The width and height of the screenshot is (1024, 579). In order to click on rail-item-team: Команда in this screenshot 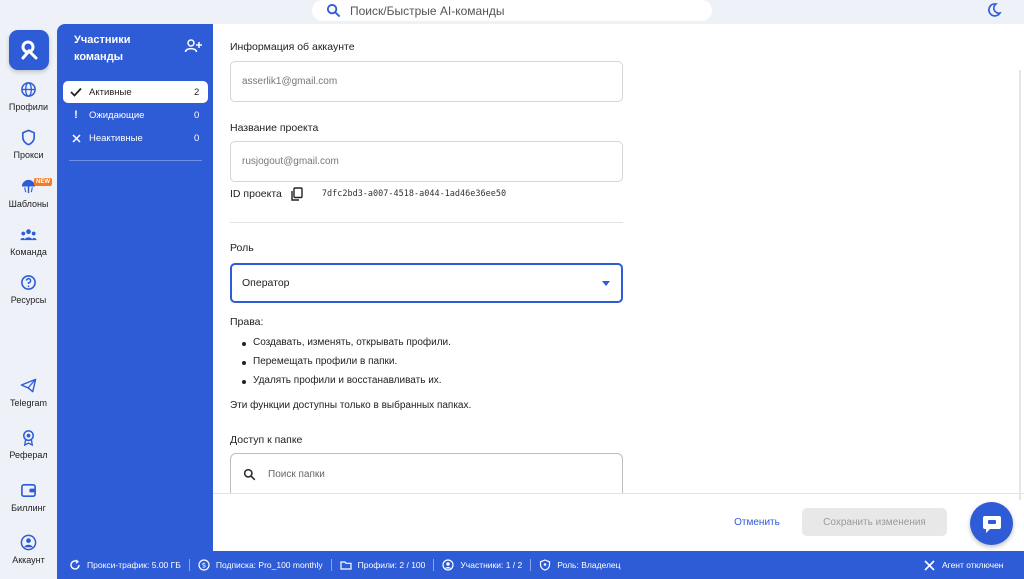, I will do `click(28, 241)`.